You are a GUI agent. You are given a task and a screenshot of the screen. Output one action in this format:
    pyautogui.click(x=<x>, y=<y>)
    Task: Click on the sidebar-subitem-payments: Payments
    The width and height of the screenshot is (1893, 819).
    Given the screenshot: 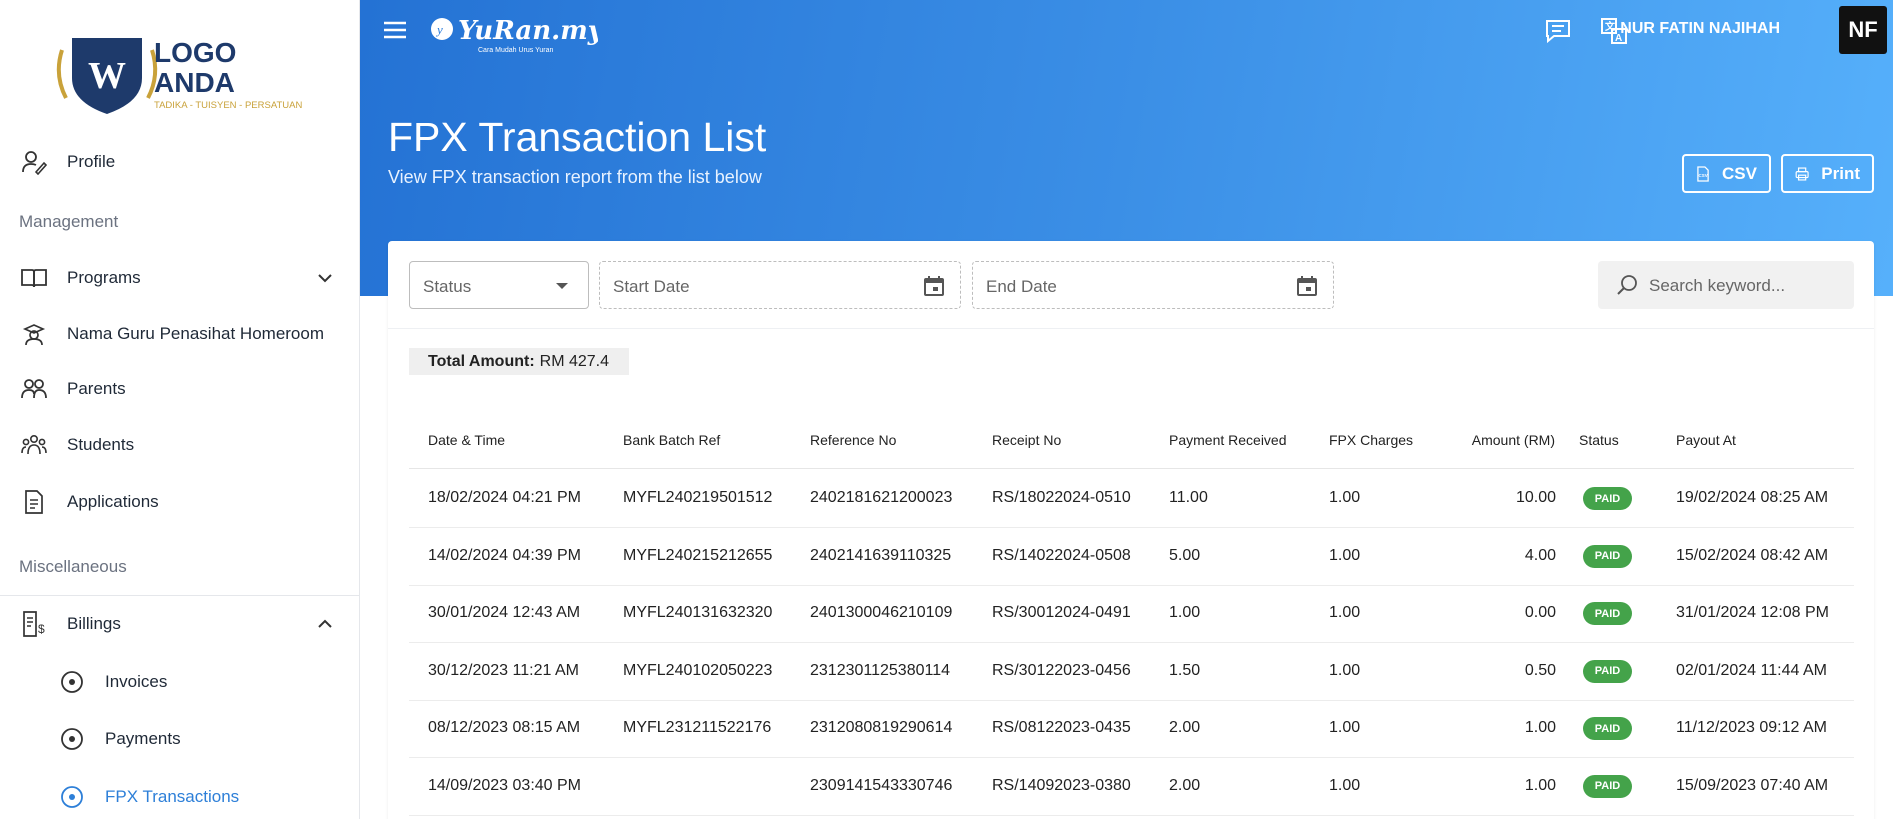 What is the action you would take?
    pyautogui.click(x=180, y=739)
    